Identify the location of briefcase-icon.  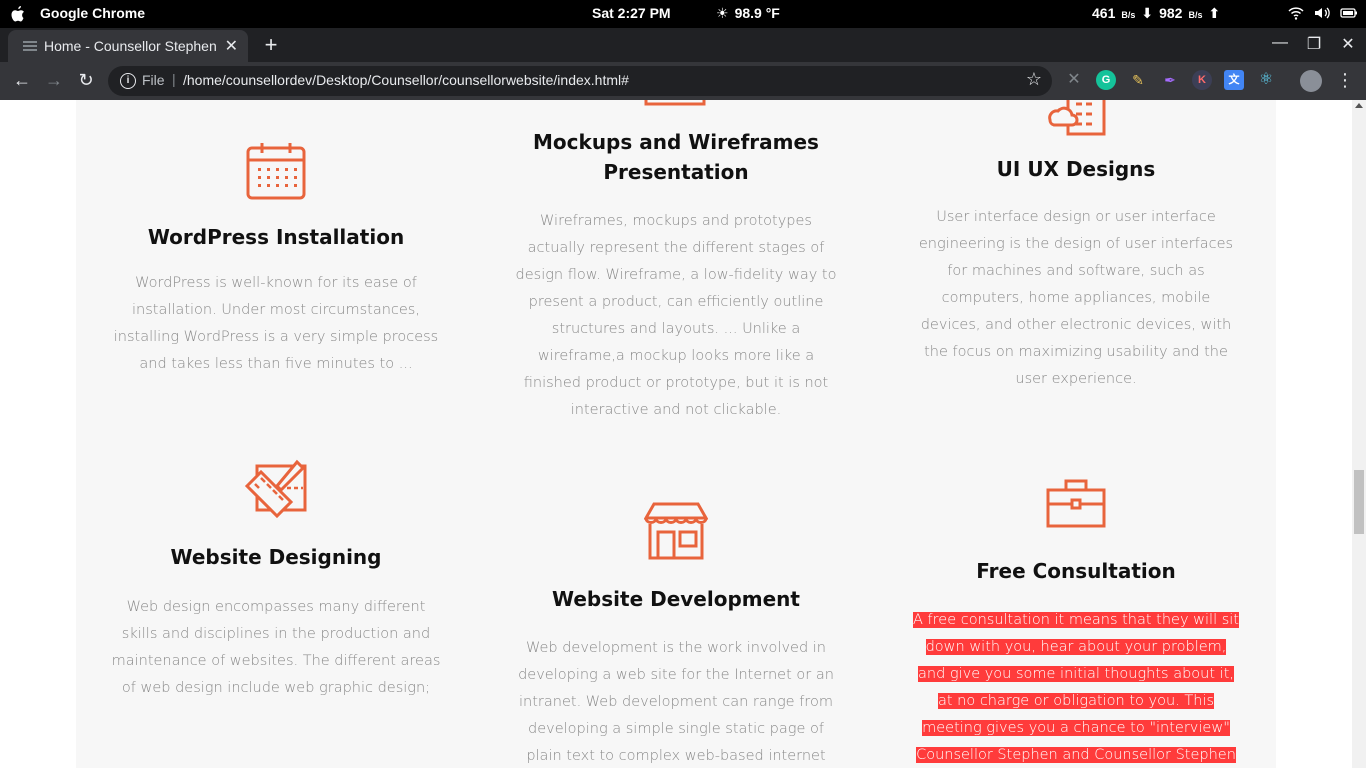
(1076, 503).